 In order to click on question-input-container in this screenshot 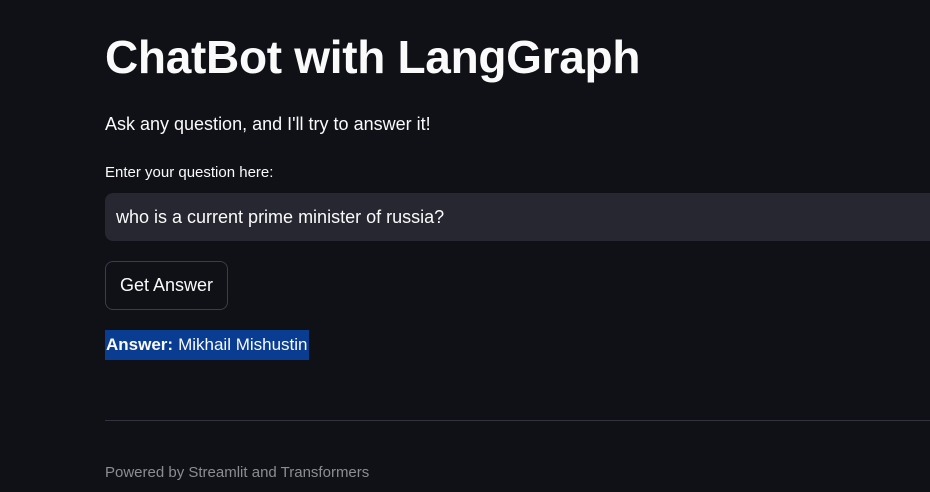, I will do `click(517, 217)`.